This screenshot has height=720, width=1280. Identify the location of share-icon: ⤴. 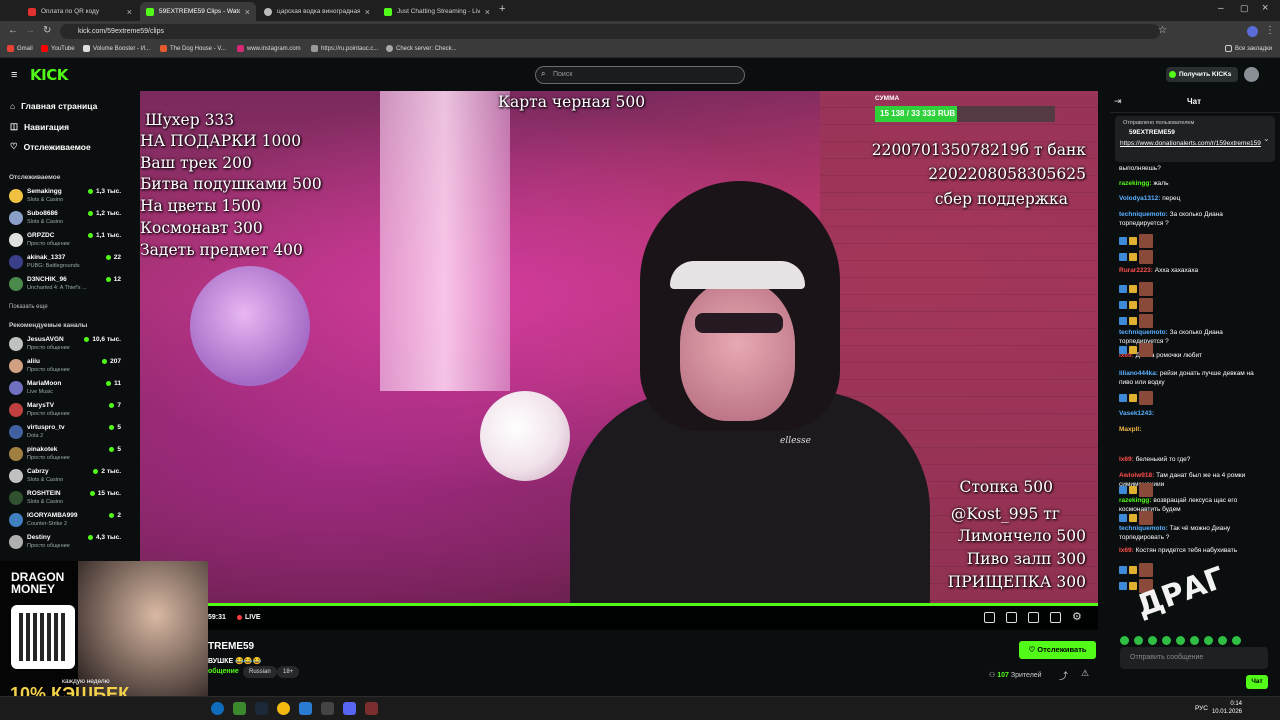
(1063, 675).